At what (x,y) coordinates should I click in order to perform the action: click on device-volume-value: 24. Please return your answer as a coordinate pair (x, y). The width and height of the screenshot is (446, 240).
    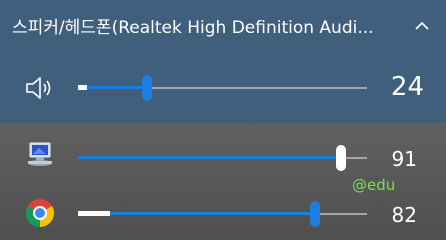
    Looking at the image, I should click on (407, 87).